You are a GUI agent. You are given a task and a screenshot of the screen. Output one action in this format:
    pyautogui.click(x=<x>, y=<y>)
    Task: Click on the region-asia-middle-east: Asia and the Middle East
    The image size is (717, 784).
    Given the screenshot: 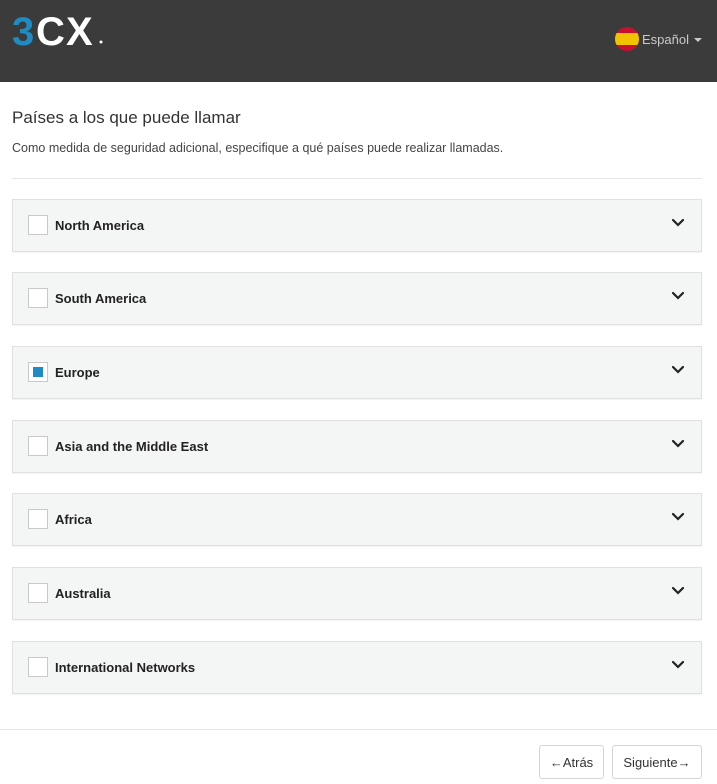 What is the action you would take?
    pyautogui.click(x=357, y=446)
    